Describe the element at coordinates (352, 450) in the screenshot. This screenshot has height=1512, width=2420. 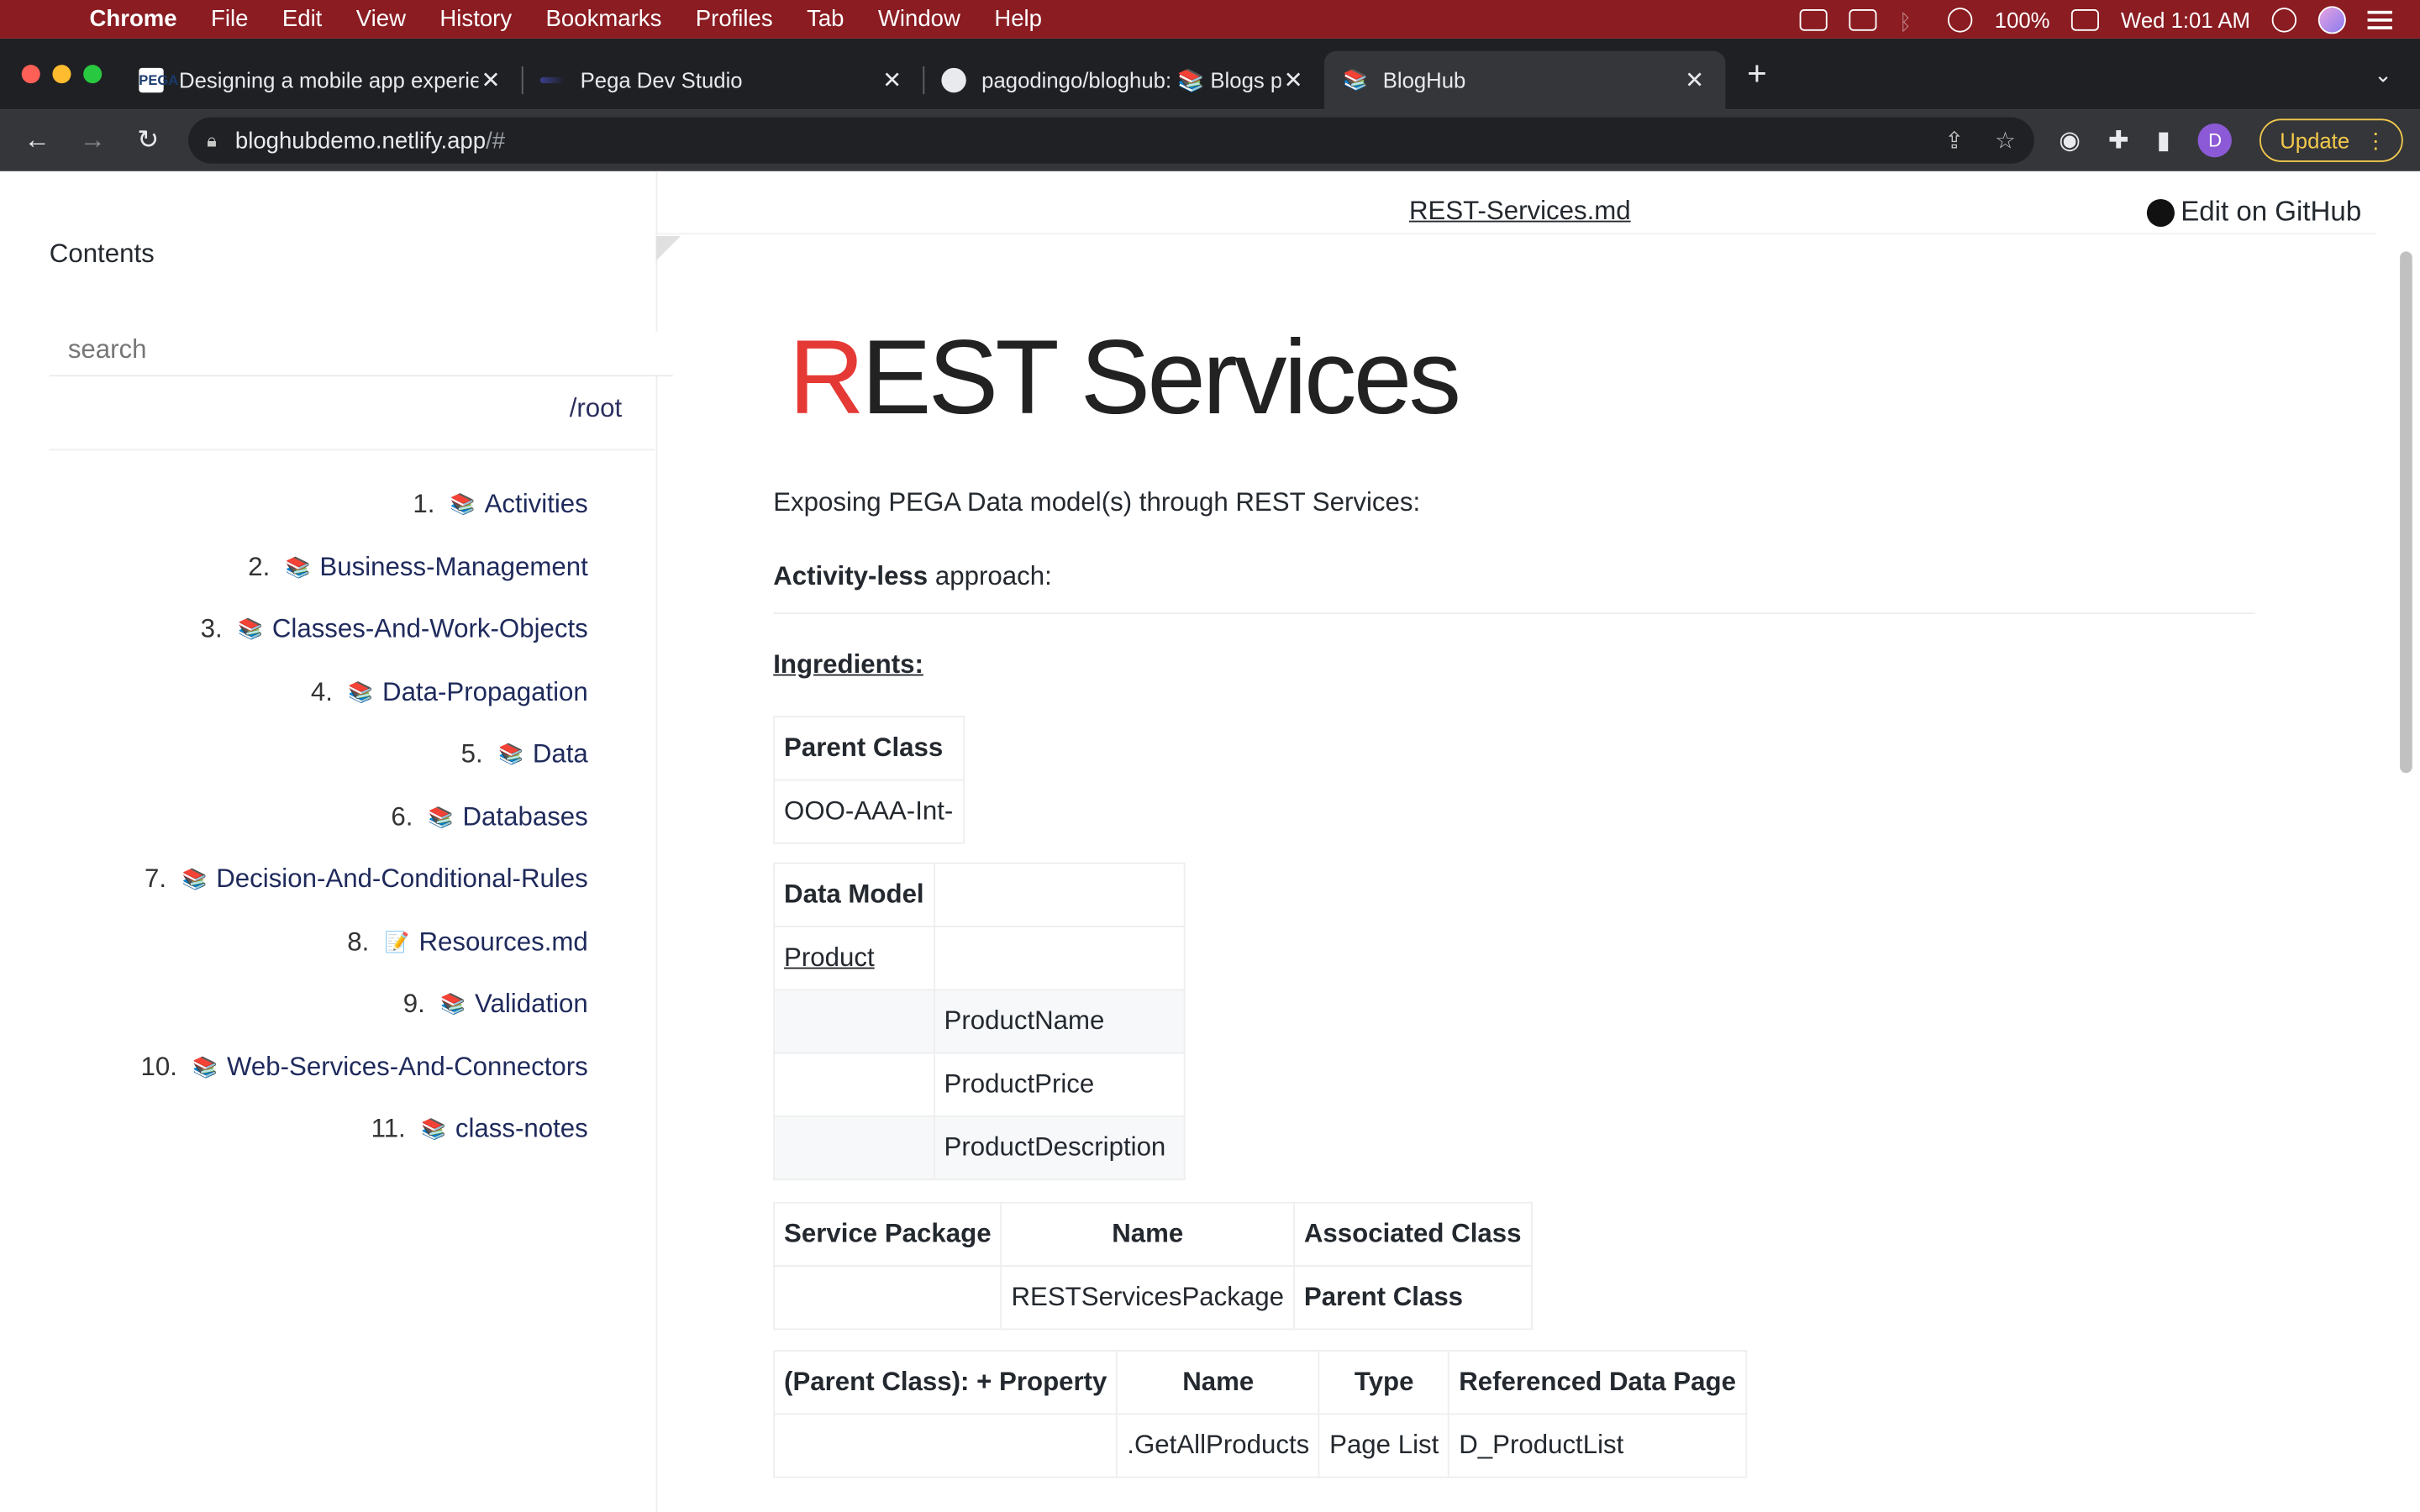
I see `divider` at that location.